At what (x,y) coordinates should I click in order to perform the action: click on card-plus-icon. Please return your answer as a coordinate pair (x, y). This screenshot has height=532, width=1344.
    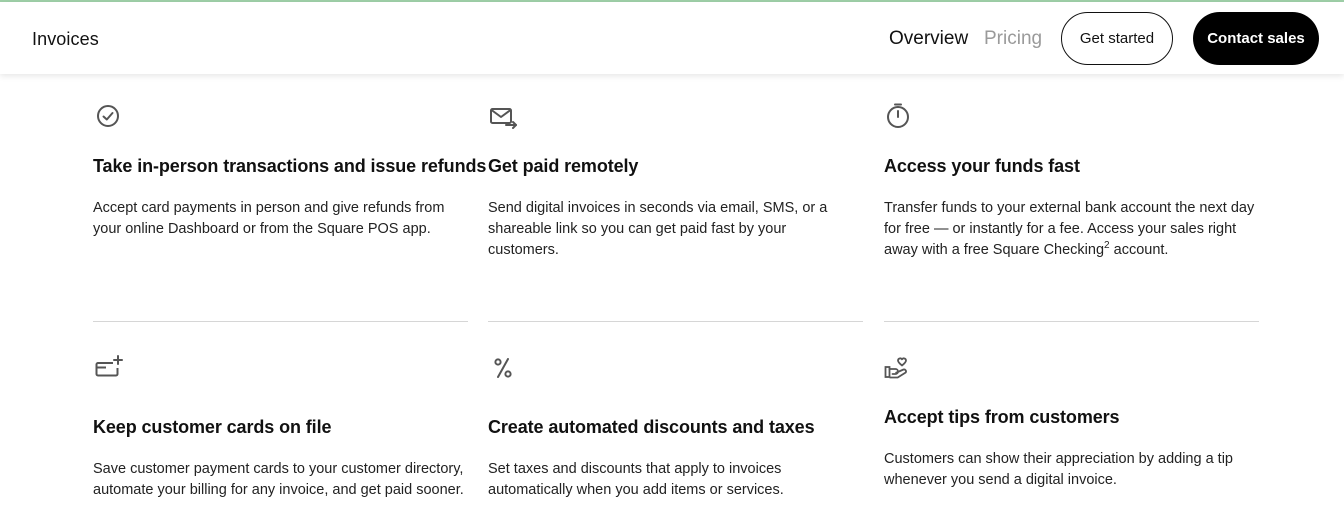
    Looking at the image, I should click on (108, 367).